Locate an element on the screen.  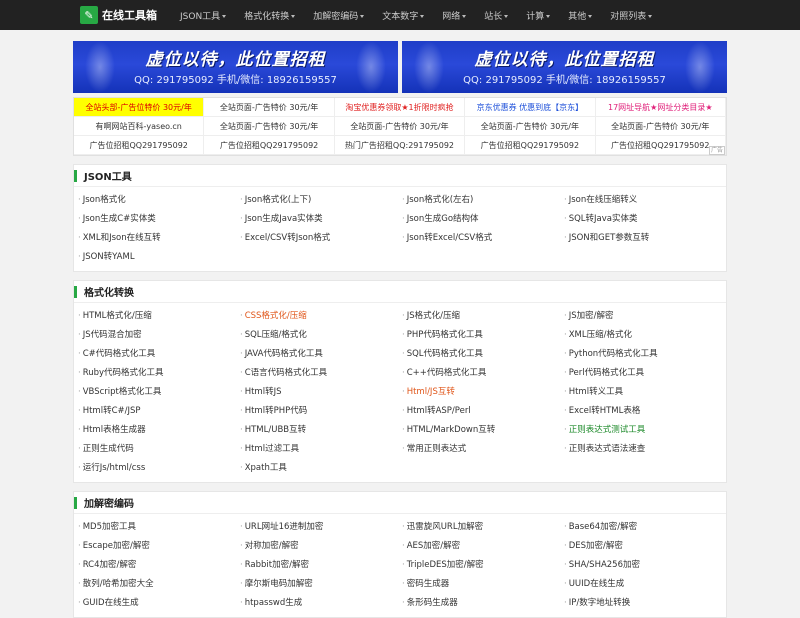
tool-link: Html转义工具 is located at coordinates (645, 392).